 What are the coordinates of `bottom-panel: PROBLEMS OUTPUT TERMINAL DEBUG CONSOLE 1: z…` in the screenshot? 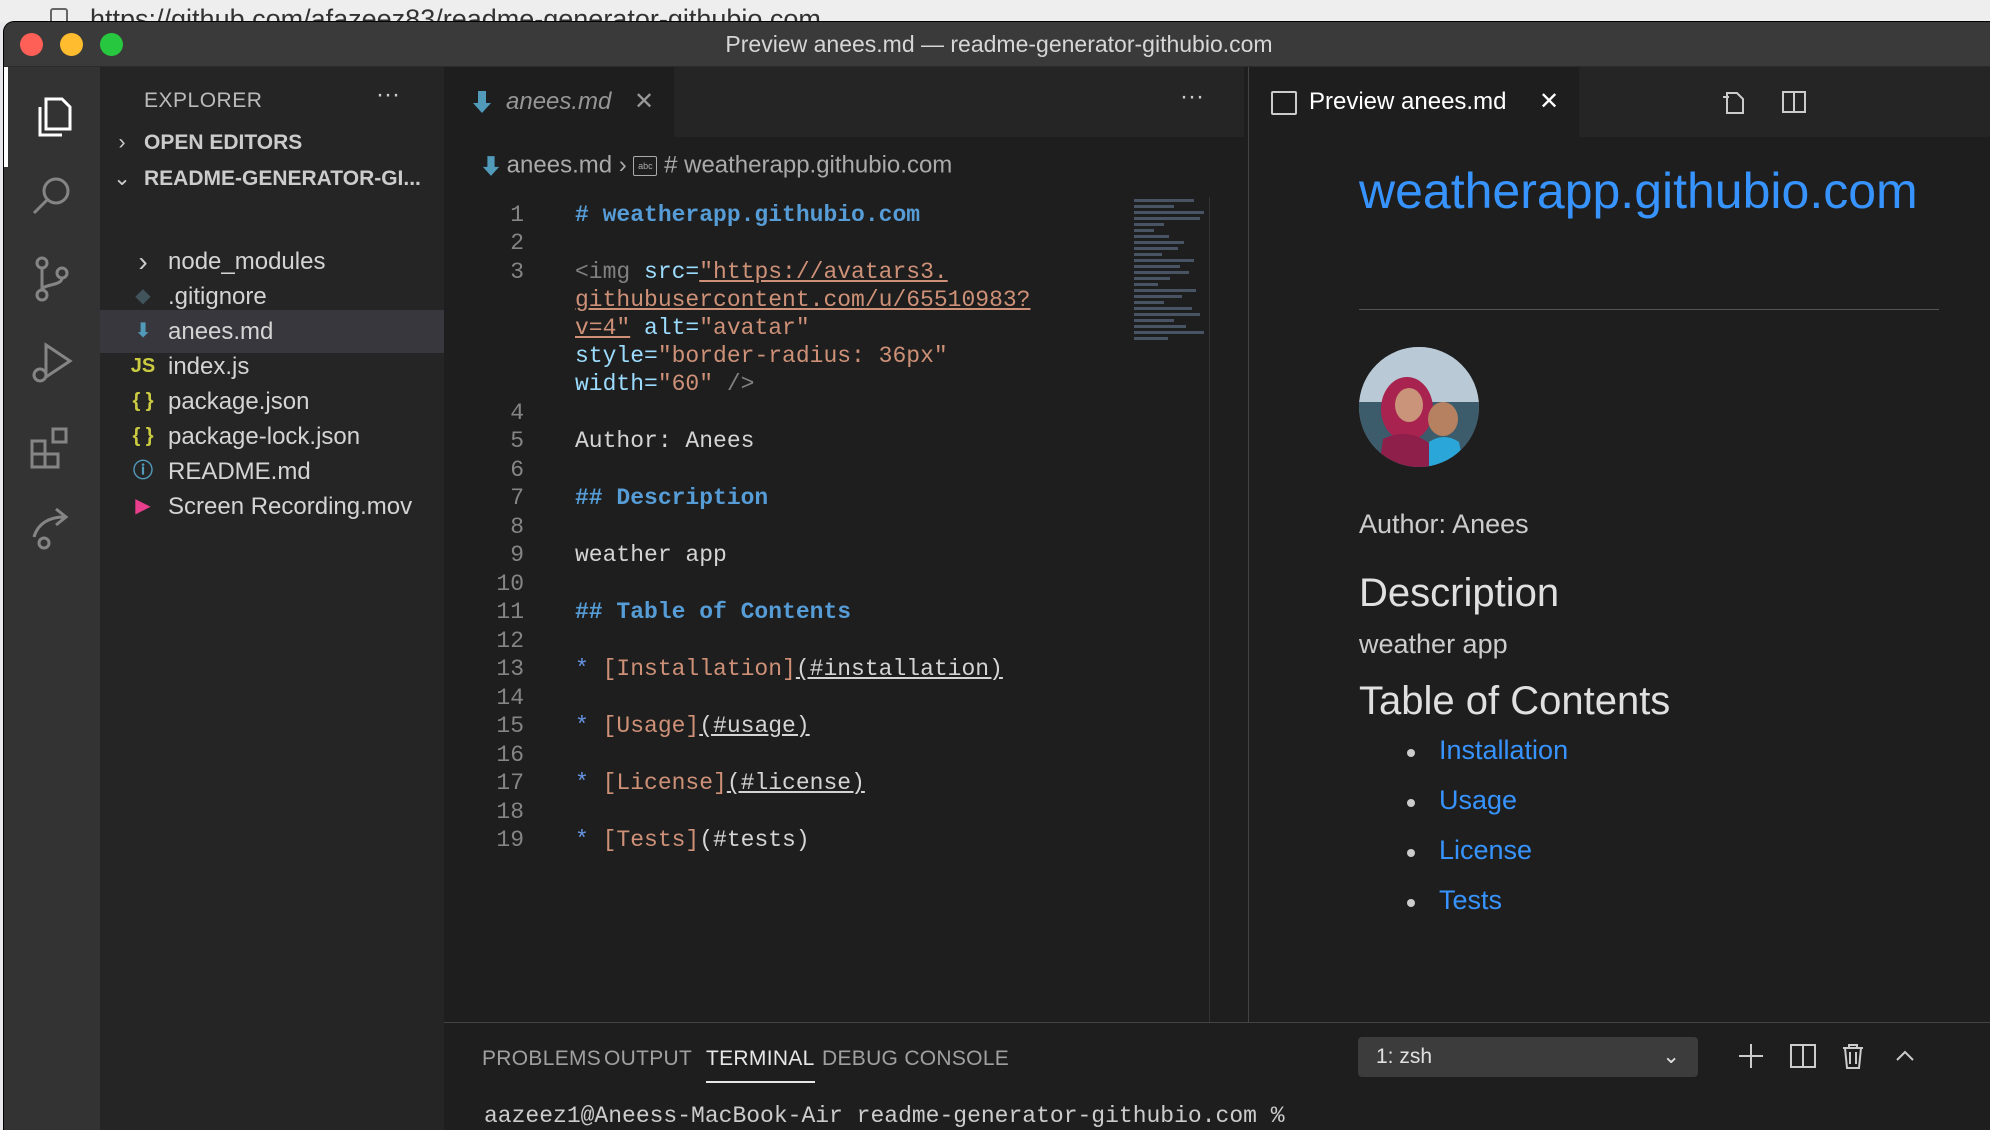 It's located at (1217, 1076).